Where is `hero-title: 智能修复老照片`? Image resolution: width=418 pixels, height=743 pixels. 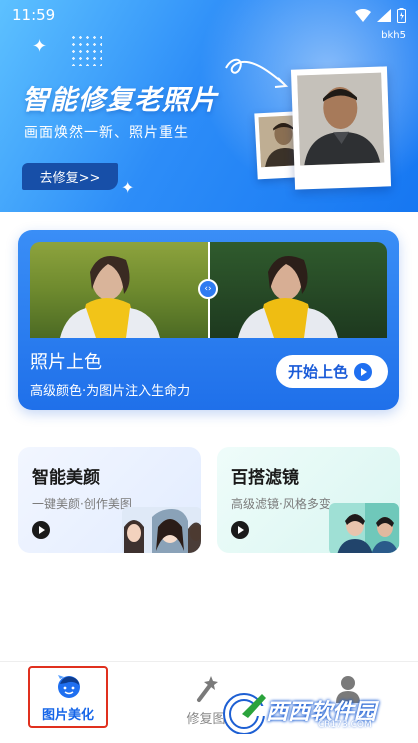 hero-title: 智能修复老照片 is located at coordinates (120, 100).